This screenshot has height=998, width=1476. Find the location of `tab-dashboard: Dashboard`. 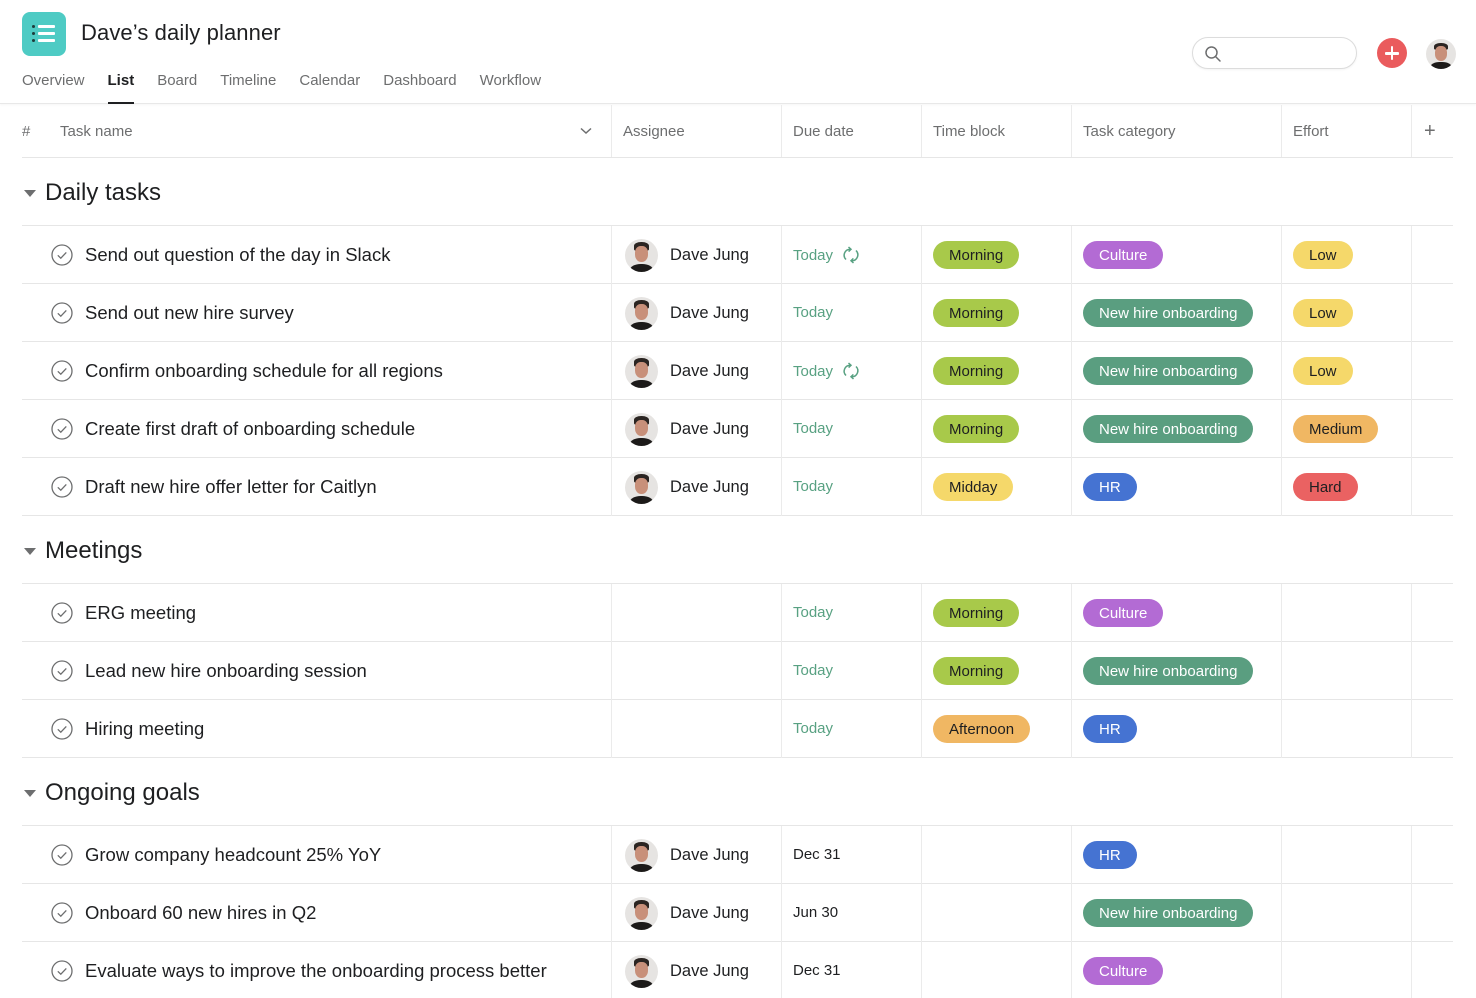

tab-dashboard: Dashboard is located at coordinates (419, 88).